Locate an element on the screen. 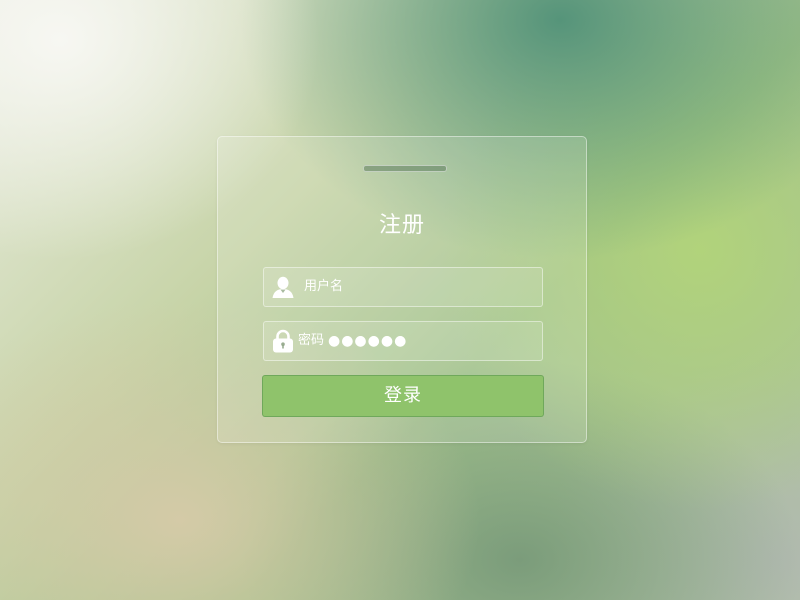  panel-handle is located at coordinates (405, 168).